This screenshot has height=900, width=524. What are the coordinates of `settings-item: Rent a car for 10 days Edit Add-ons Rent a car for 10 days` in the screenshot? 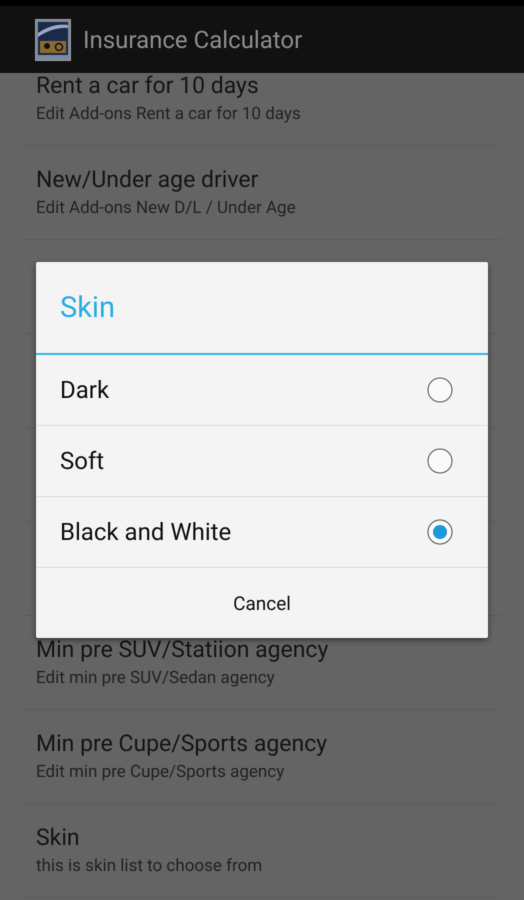 It's located at (262, 109).